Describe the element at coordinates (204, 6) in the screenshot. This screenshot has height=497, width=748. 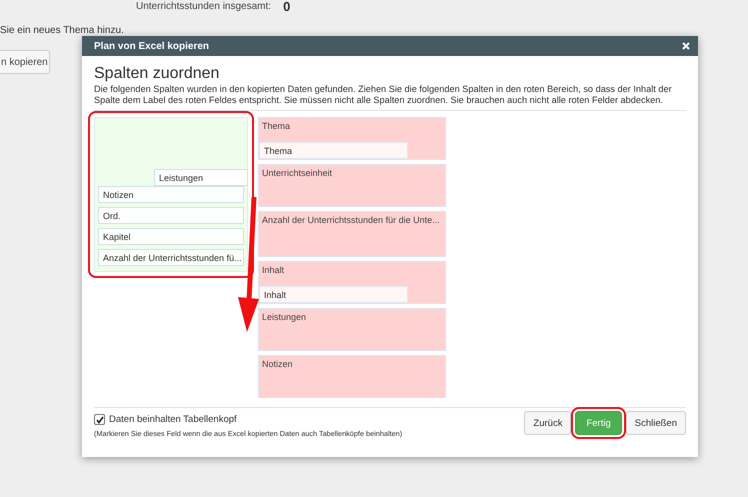
I see `total-label: Unterrichtsstunden insgesamt:` at that location.